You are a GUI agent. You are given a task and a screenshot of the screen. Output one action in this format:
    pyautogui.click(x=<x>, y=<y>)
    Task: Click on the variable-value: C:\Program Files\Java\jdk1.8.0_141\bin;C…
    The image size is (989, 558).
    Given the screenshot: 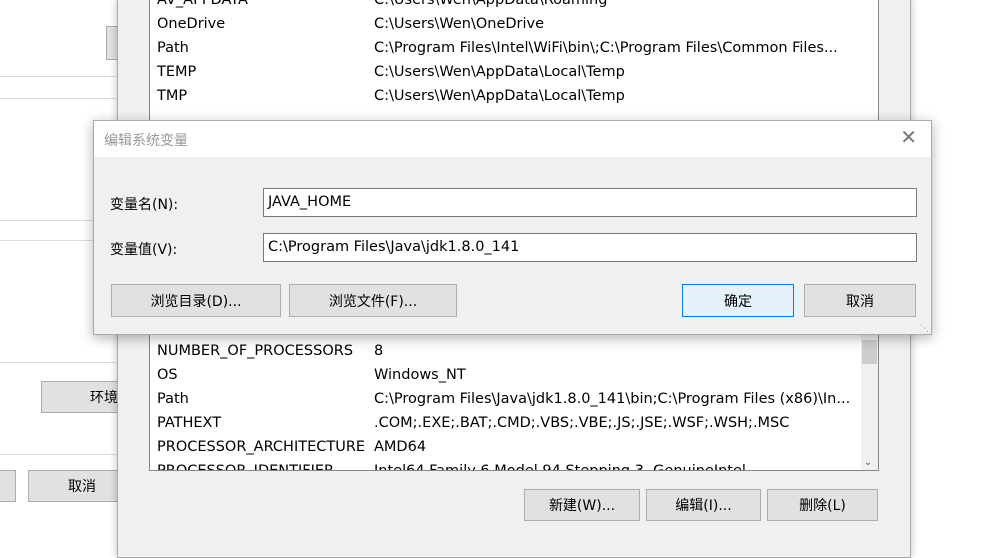 What is the action you would take?
    pyautogui.click(x=612, y=399)
    